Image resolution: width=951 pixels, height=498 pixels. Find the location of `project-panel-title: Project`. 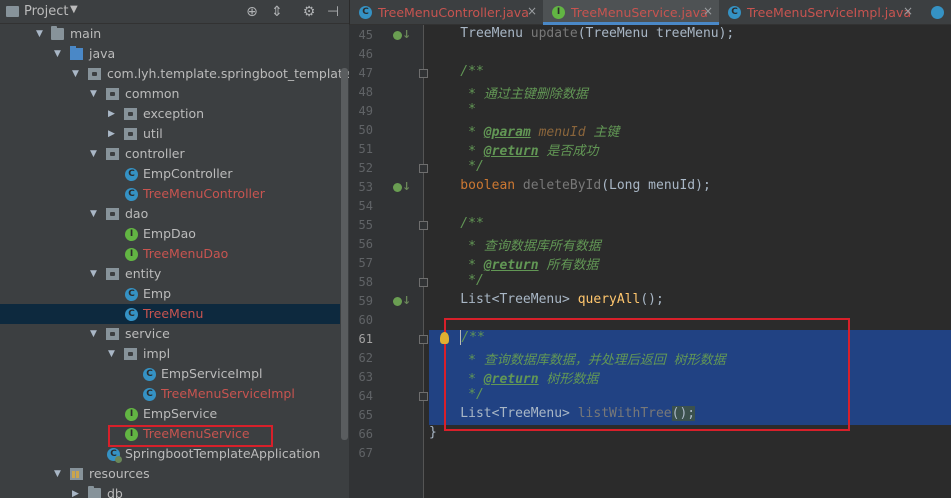

project-panel-title: Project is located at coordinates (46, 11).